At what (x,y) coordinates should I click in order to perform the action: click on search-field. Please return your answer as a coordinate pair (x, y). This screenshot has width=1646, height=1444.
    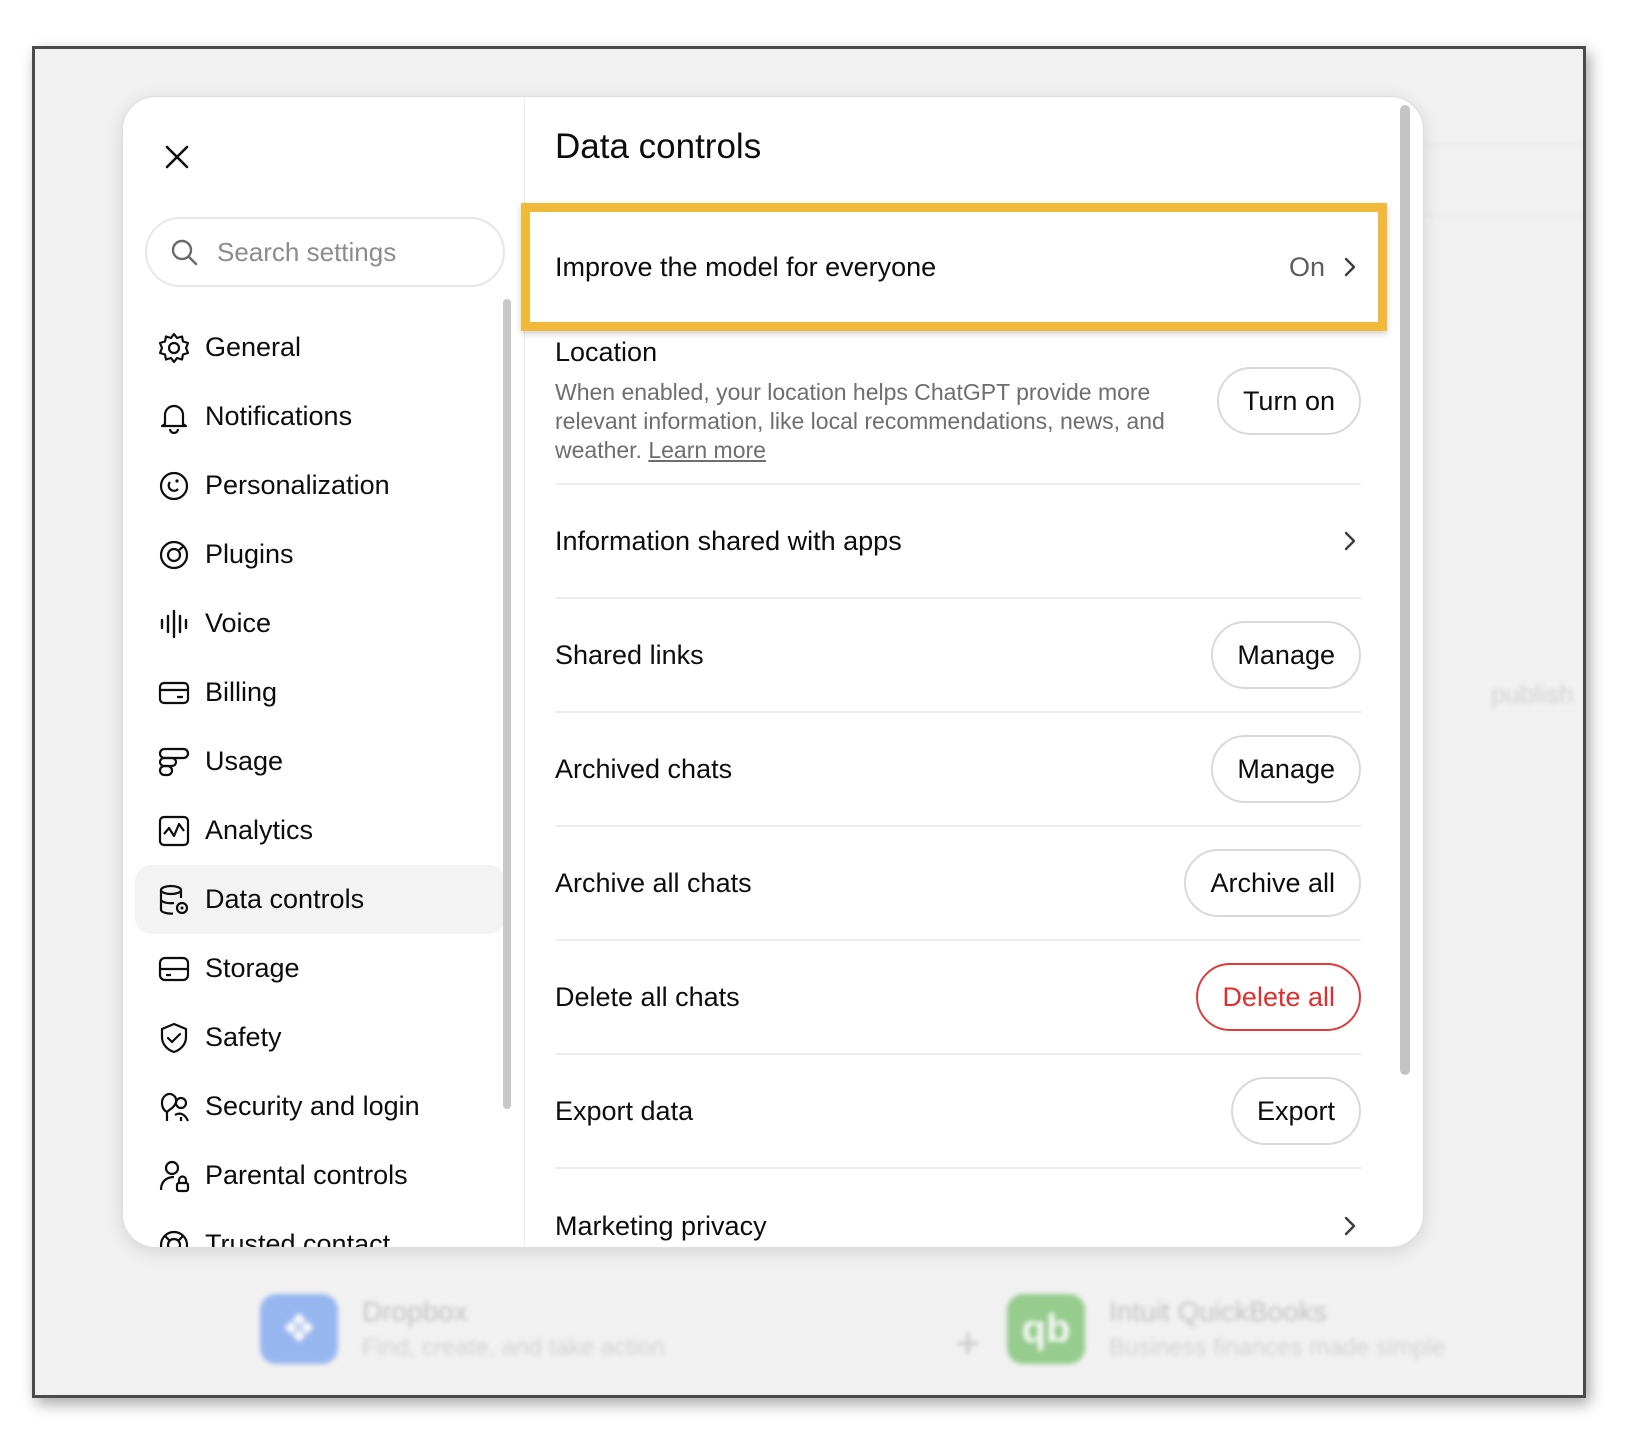
    Looking at the image, I should click on (325, 252).